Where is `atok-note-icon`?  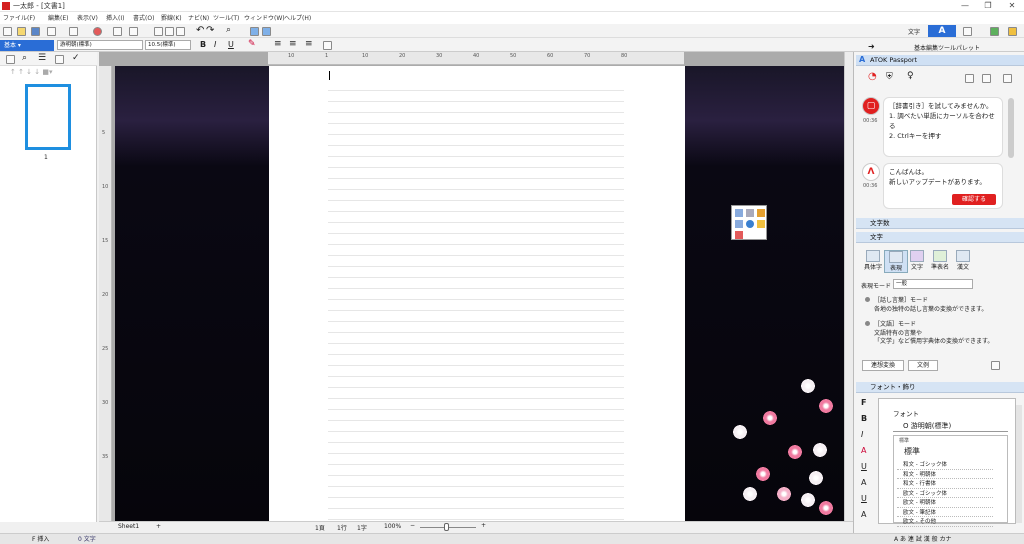 atok-note-icon is located at coordinates (986, 78).